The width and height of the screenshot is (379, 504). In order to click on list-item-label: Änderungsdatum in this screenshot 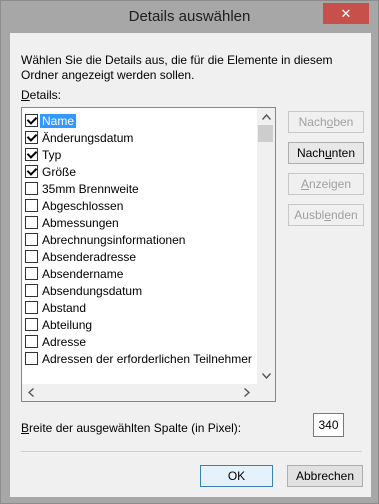, I will do `click(88, 137)`.